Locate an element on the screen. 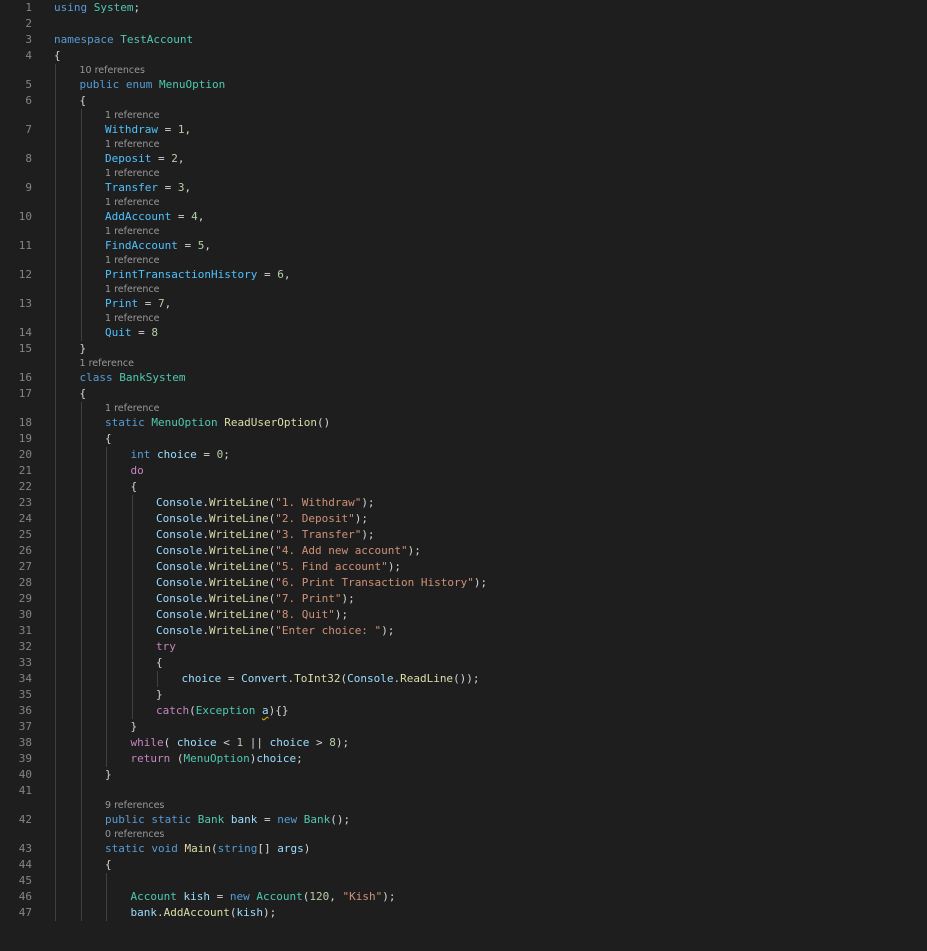  code-line: 31 Console.WriteLine("Enter choice: "); is located at coordinates (463, 631).